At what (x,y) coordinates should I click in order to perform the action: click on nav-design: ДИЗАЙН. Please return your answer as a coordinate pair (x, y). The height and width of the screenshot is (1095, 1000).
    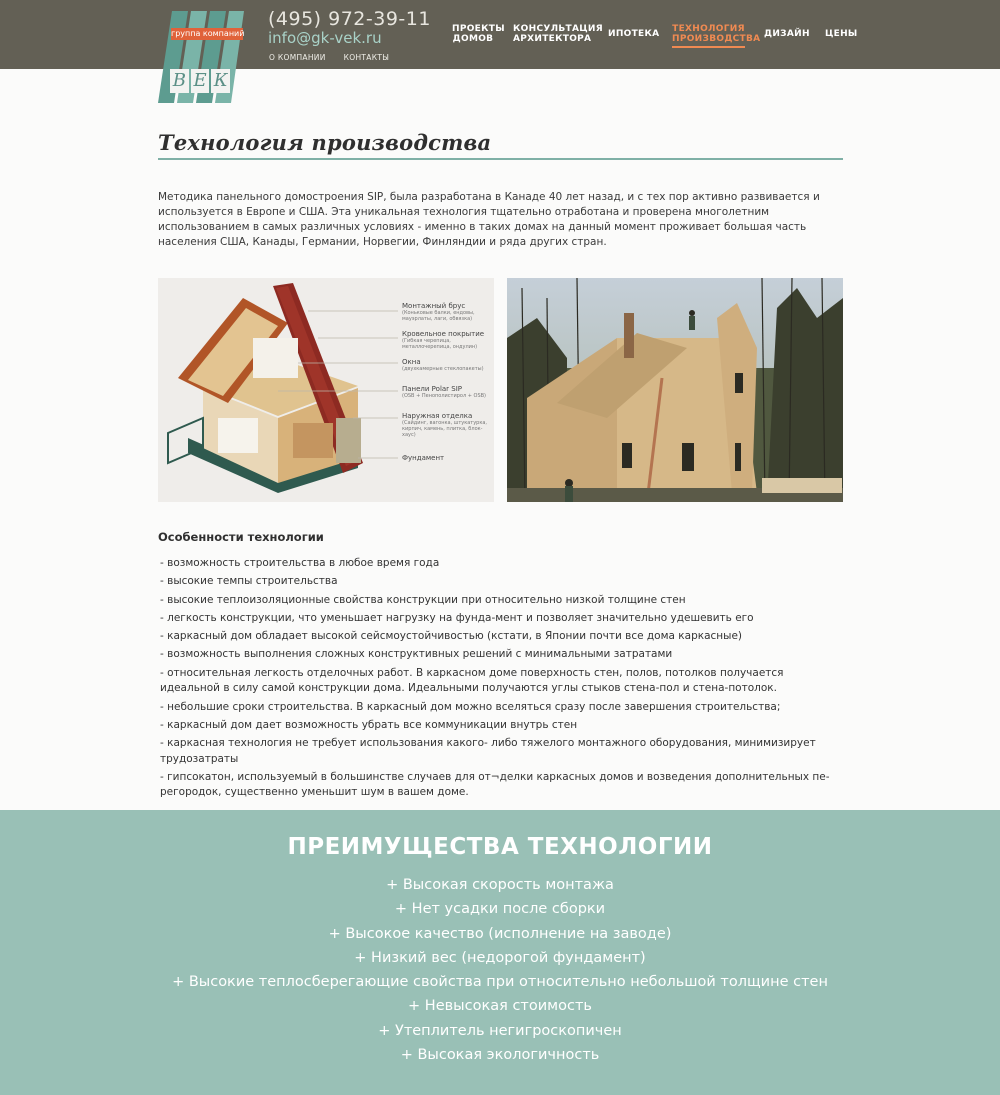
    Looking at the image, I should click on (786, 34).